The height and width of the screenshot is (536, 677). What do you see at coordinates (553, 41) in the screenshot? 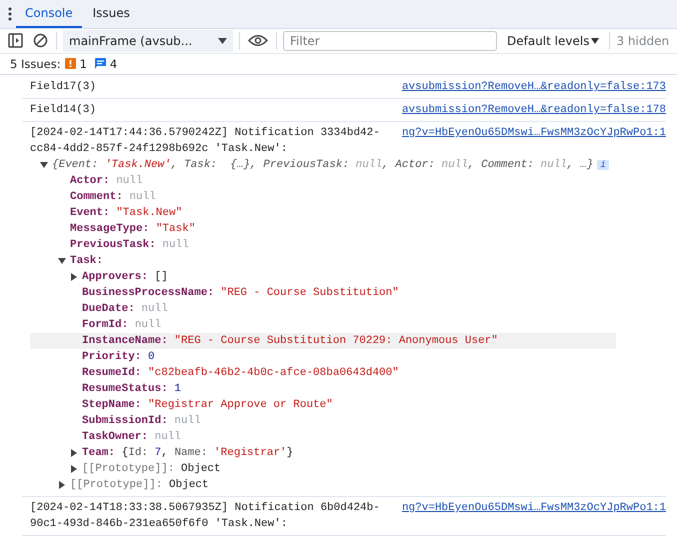
I see `log-levels-dropdown: Default levels` at bounding box center [553, 41].